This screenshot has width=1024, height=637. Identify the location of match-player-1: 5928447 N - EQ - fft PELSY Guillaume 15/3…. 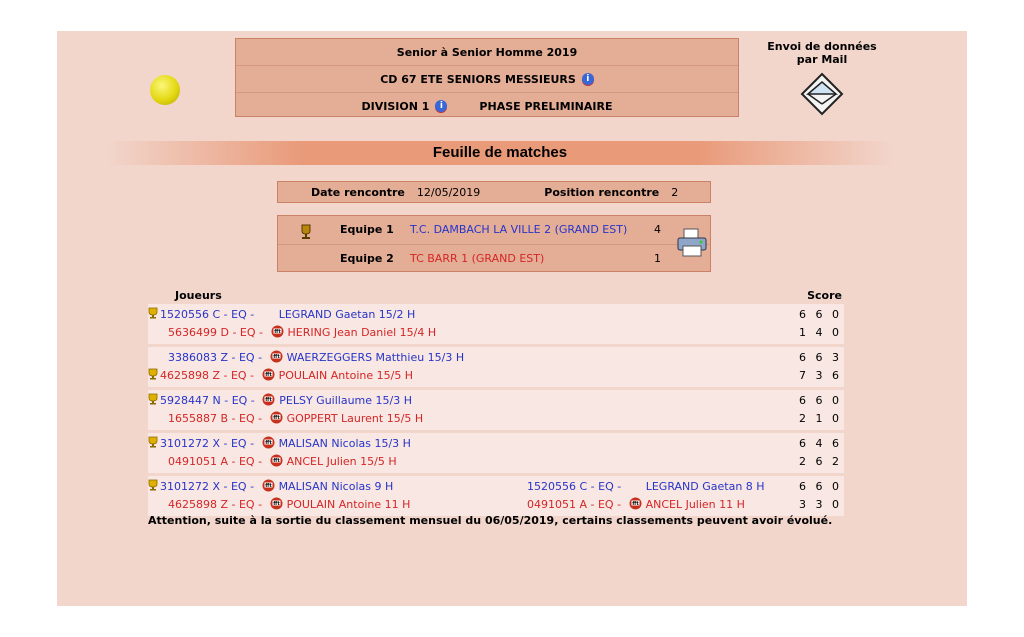
(496, 401).